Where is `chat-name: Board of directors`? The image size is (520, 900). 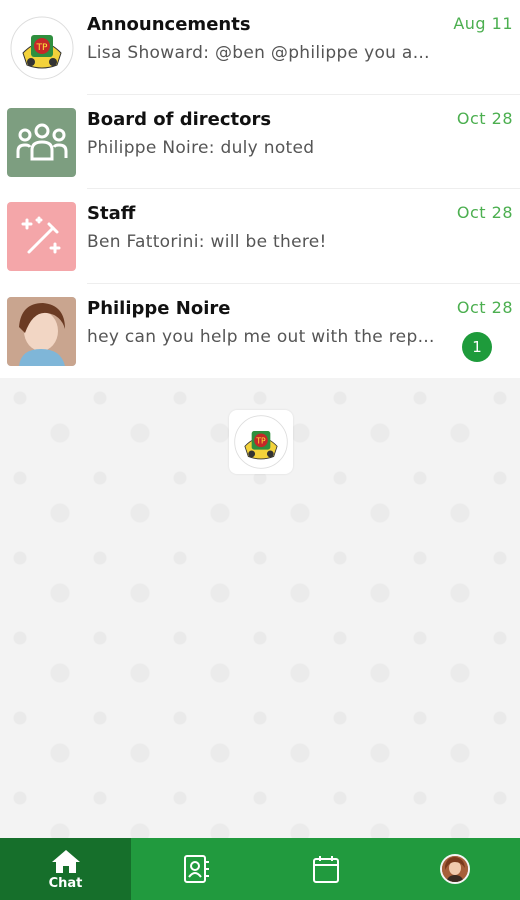 chat-name: Board of directors is located at coordinates (179, 119).